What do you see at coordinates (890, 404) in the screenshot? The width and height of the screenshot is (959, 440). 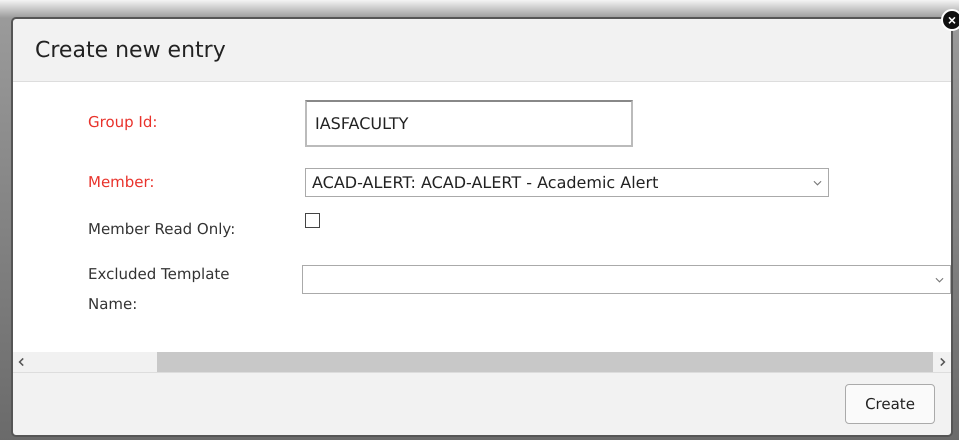 I see `create-button: Create` at bounding box center [890, 404].